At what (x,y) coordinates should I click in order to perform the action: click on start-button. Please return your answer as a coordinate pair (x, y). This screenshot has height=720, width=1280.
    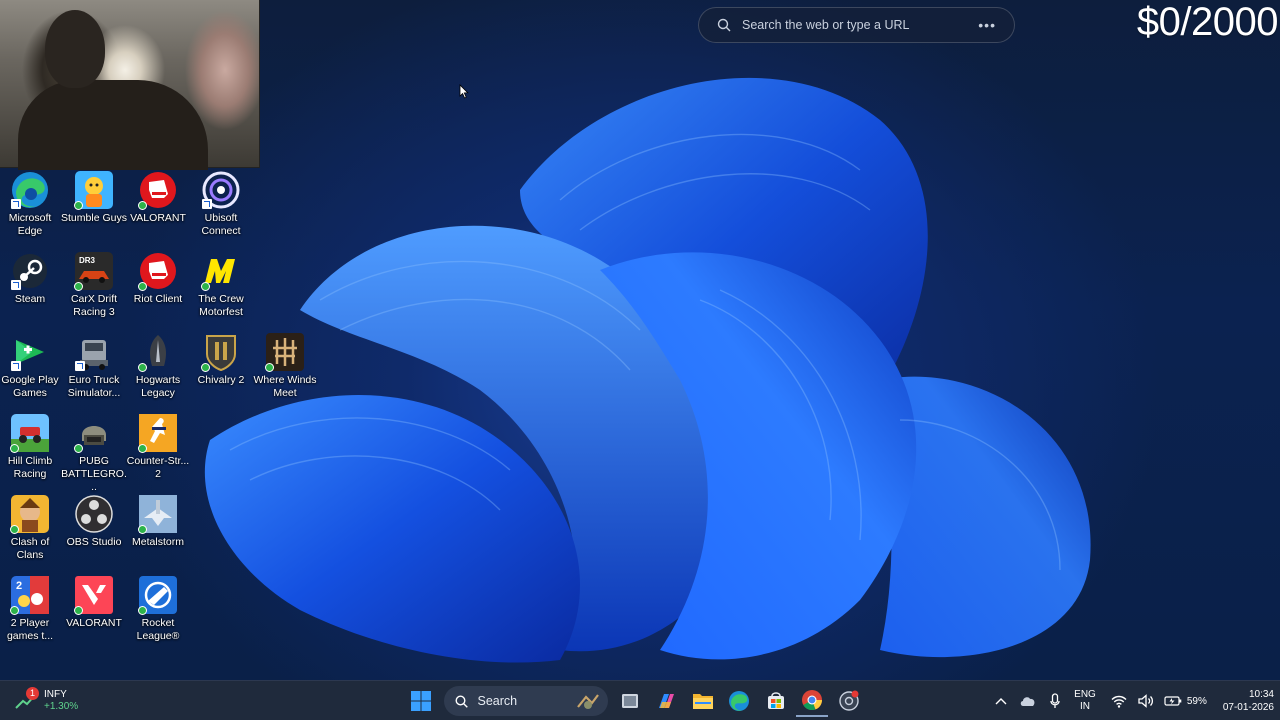
    Looking at the image, I should click on (421, 701).